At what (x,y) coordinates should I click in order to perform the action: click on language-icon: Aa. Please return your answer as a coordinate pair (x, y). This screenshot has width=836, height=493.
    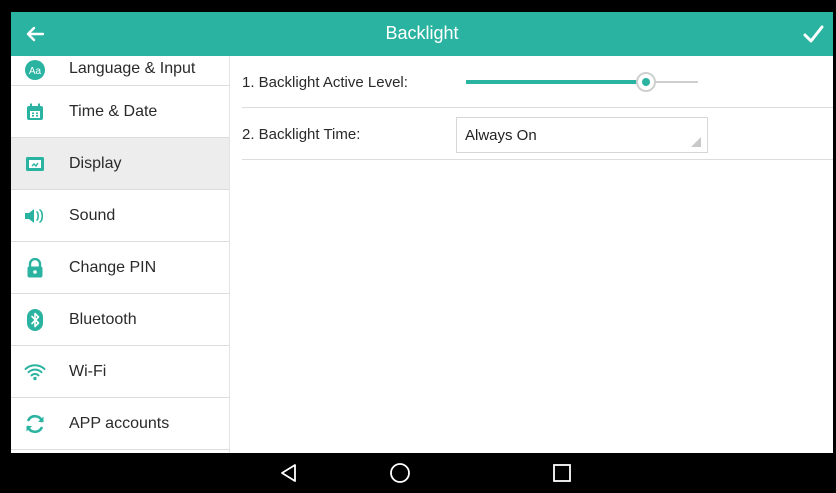
    Looking at the image, I should click on (35, 70).